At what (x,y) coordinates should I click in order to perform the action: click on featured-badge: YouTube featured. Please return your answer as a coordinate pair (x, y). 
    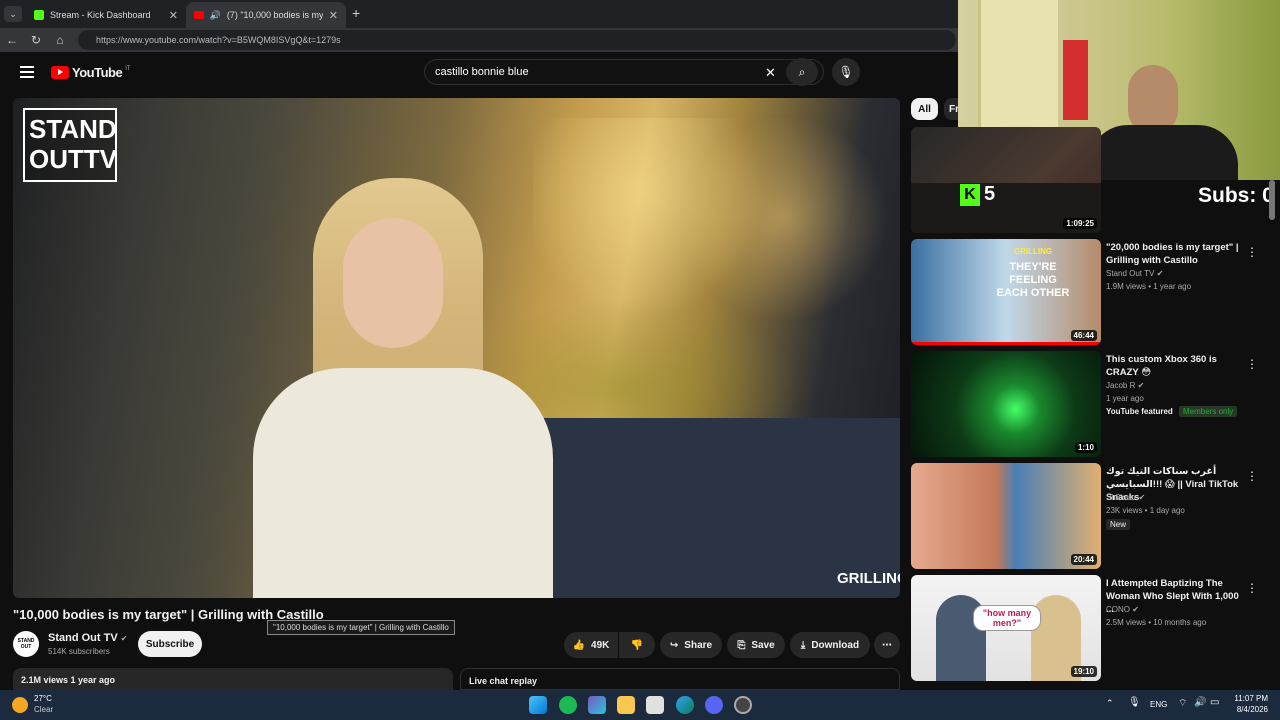
    Looking at the image, I should click on (1139, 411).